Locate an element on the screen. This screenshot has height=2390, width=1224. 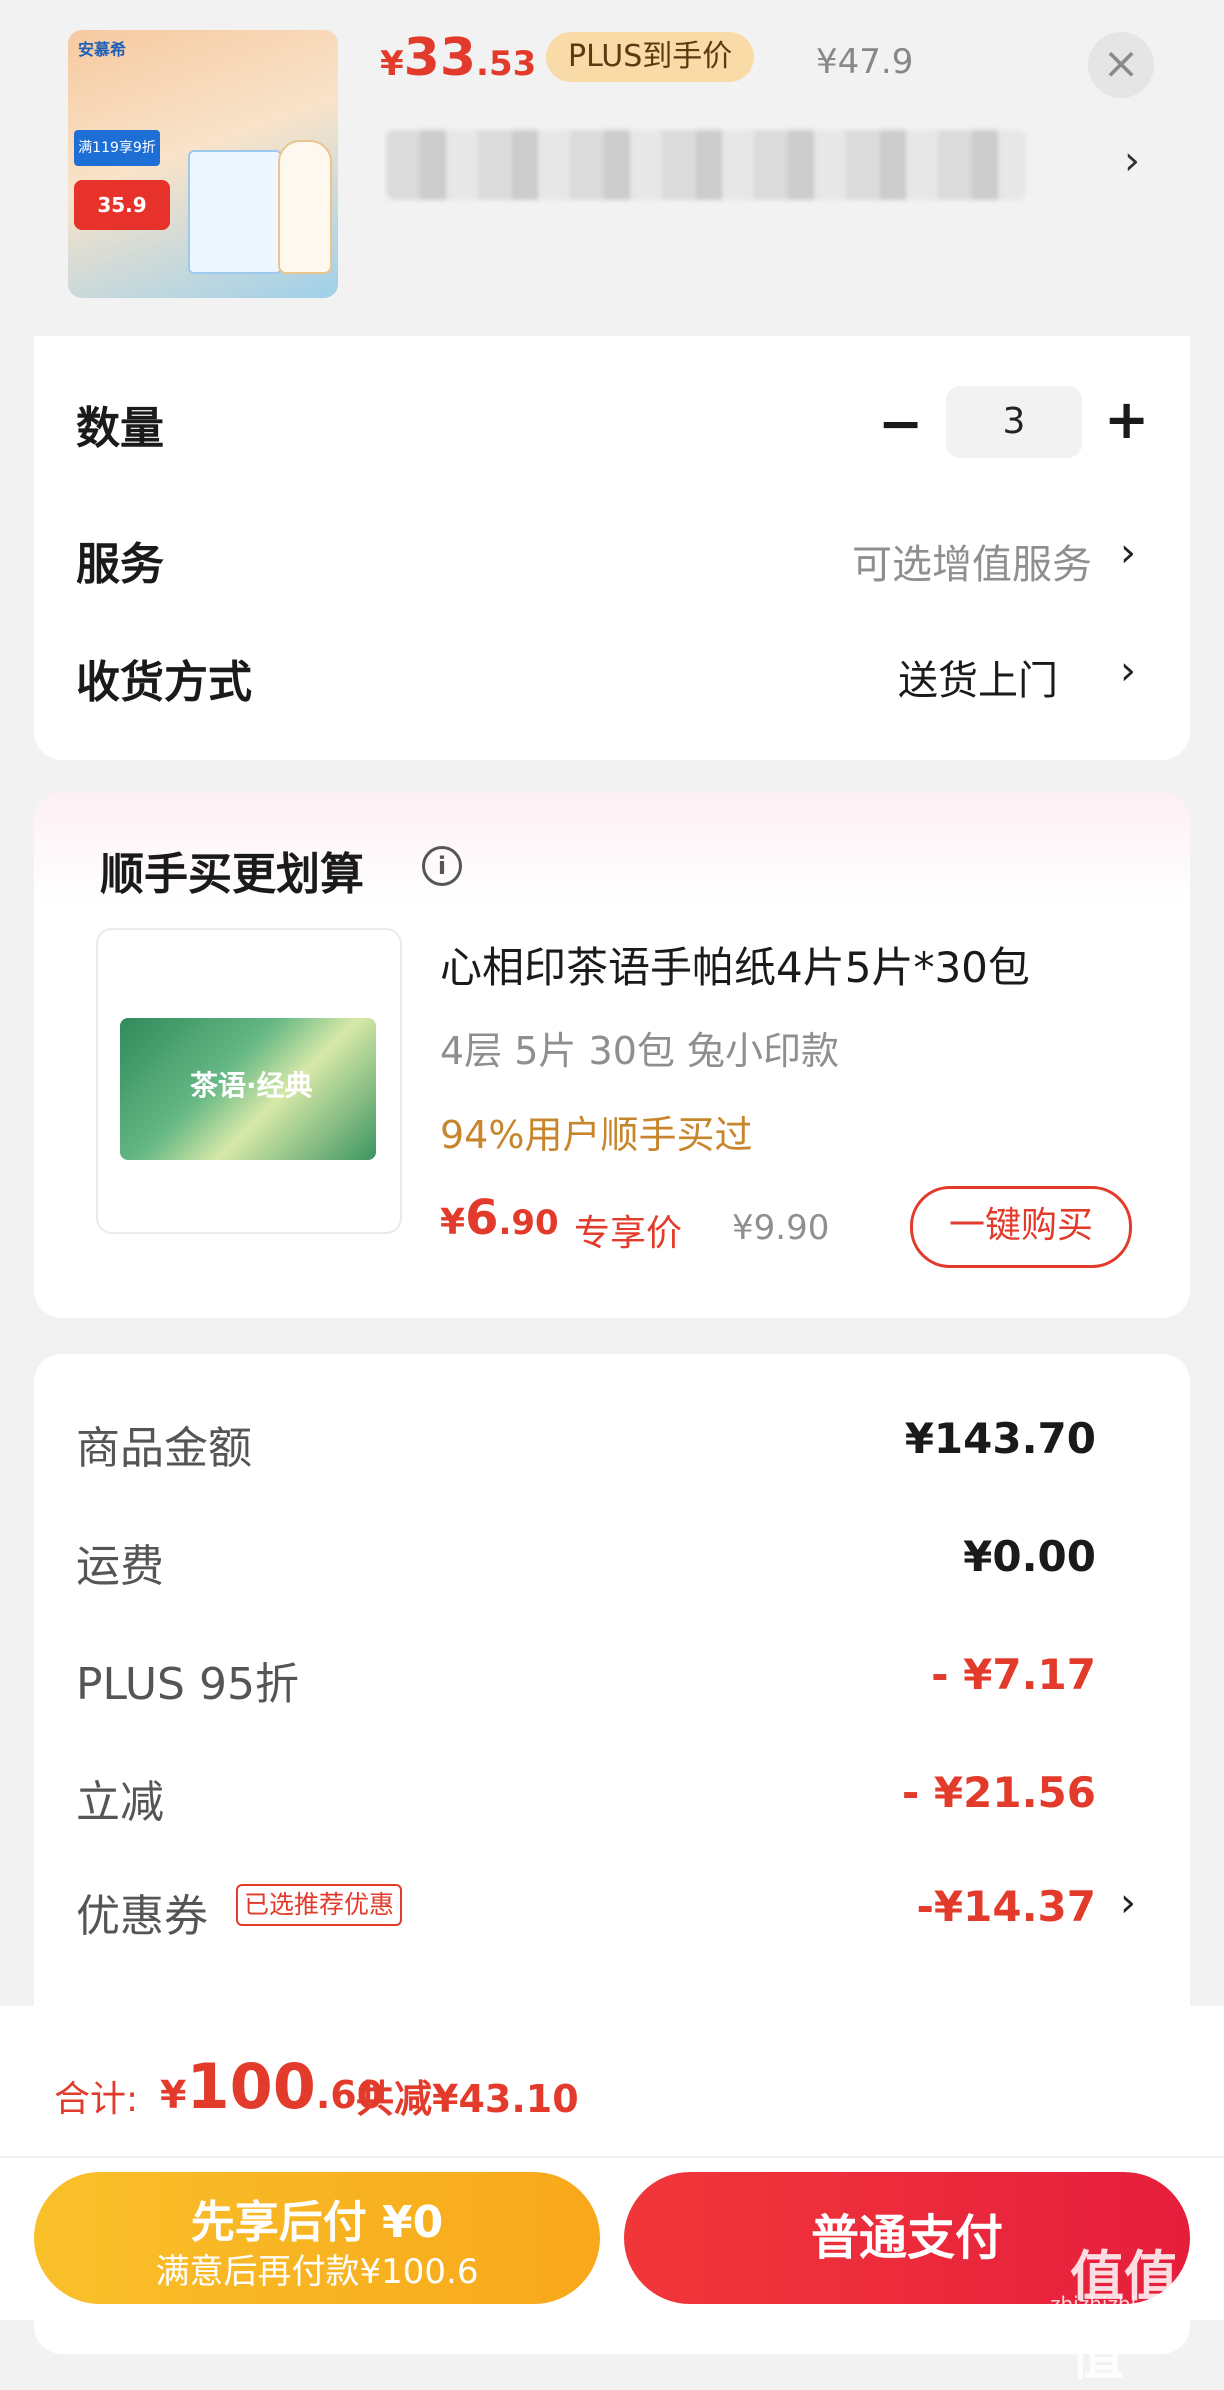
quantity-minus-button: − is located at coordinates (900, 423).